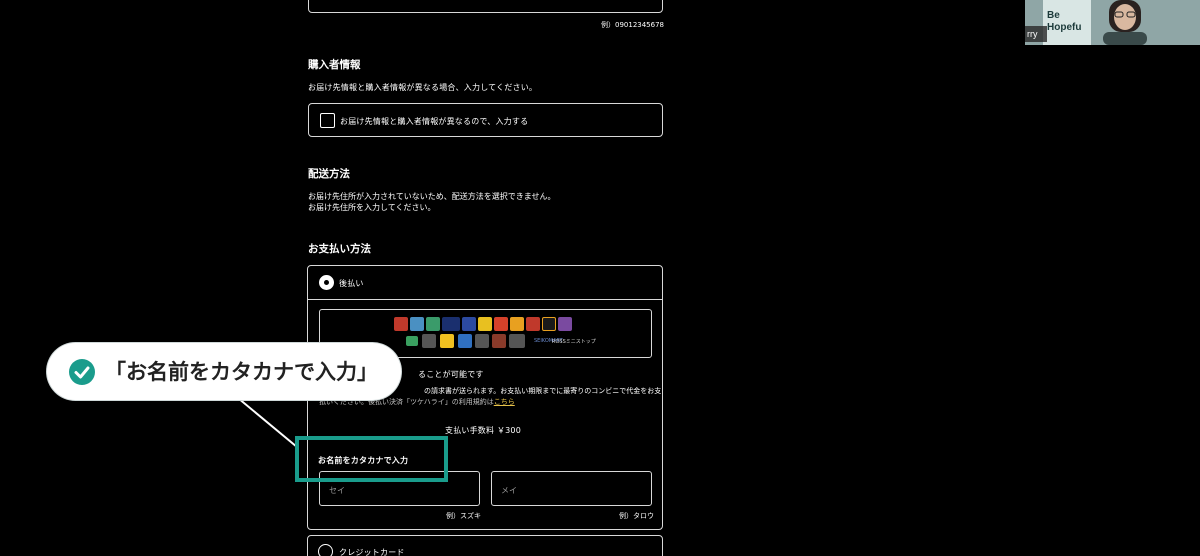 The height and width of the screenshot is (556, 1200). Describe the element at coordinates (82, 372) in the screenshot. I see `check-circle-icon` at that location.